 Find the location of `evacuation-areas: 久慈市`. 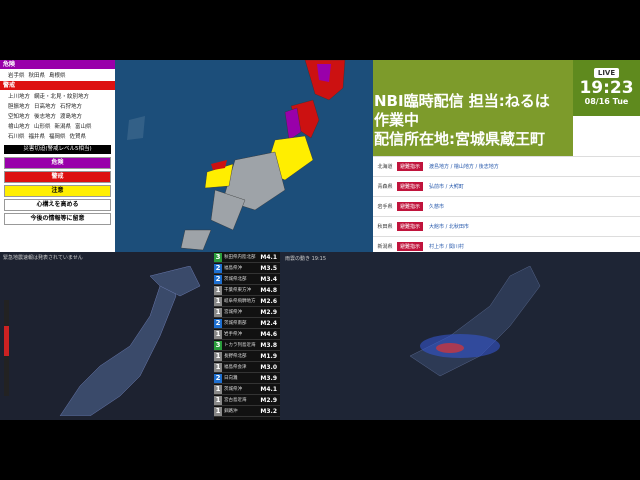

evacuation-areas: 久慈市 is located at coordinates (437, 207).